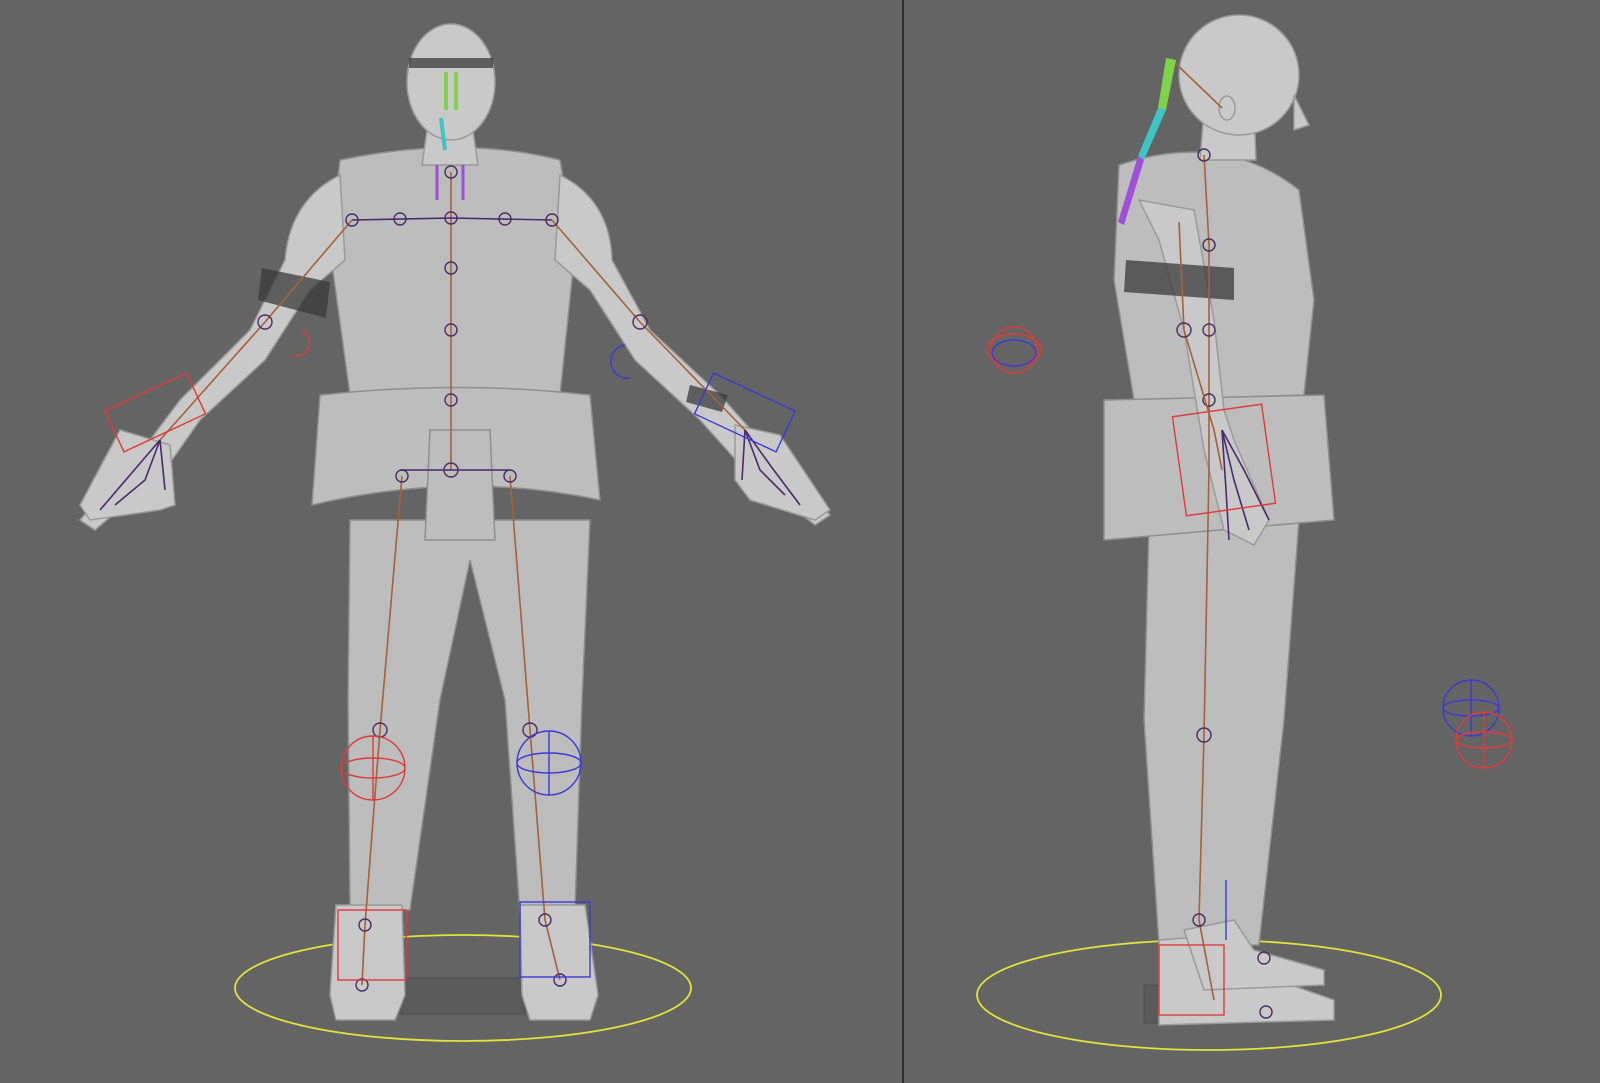 This screenshot has width=1600, height=1083. I want to click on floor-grid, so click(460, 996).